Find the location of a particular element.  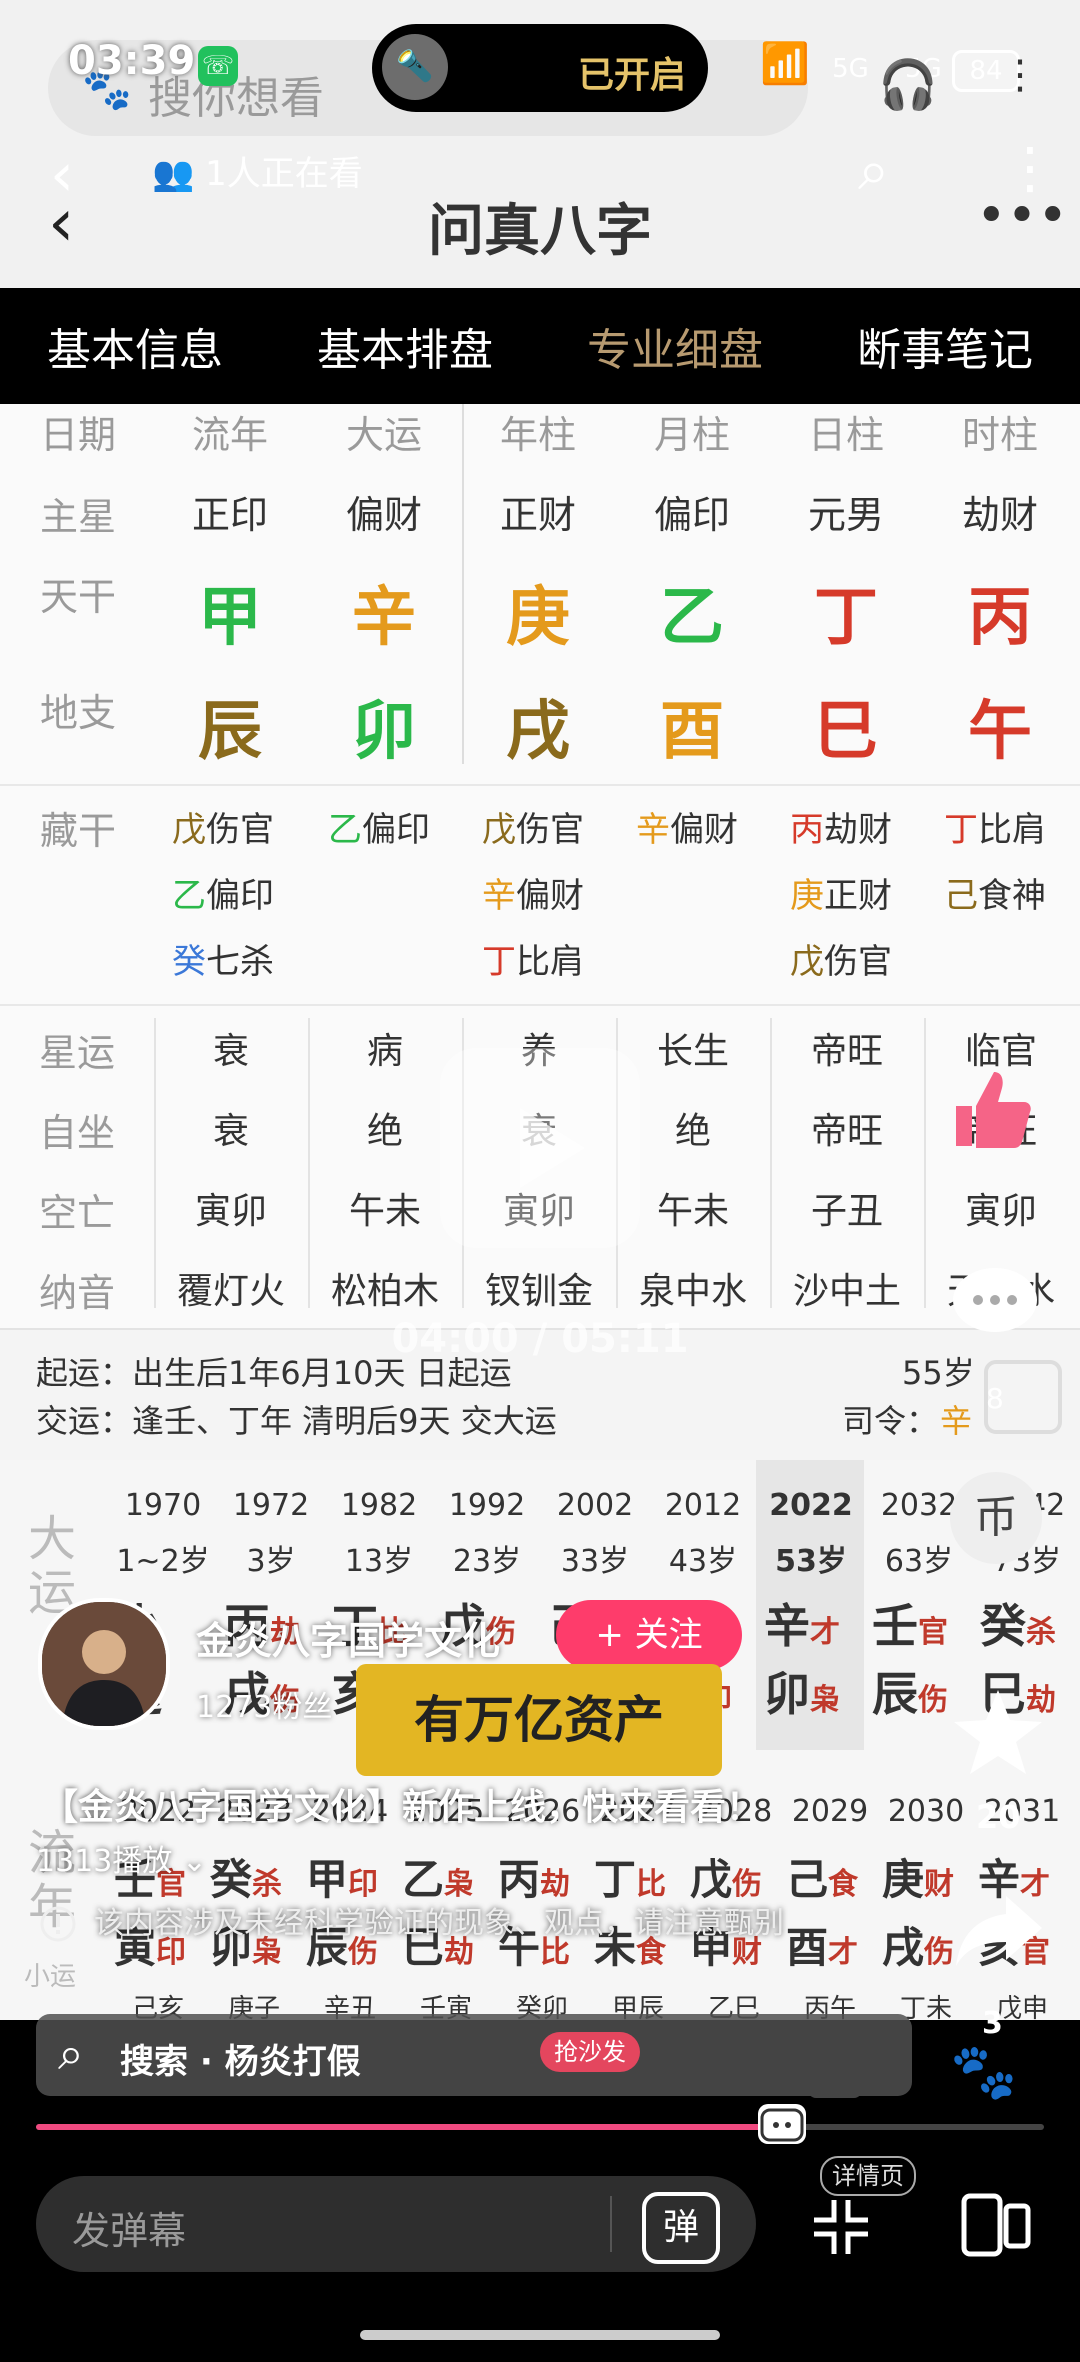

fans-count: 1273粉丝 is located at coordinates (264, 1707).